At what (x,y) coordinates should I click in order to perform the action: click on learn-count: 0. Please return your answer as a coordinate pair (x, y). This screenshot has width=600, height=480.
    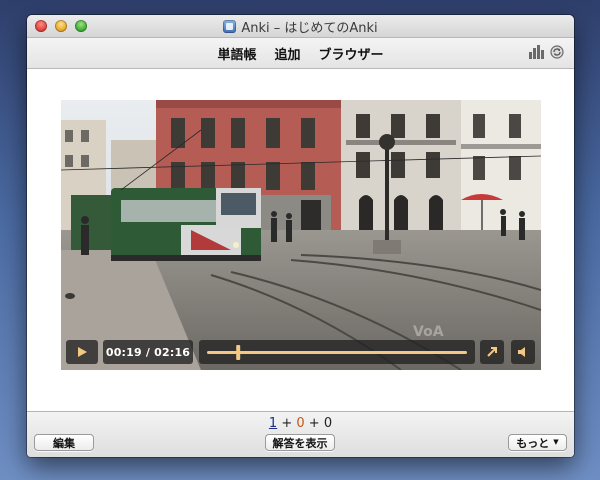
    Looking at the image, I should click on (300, 423).